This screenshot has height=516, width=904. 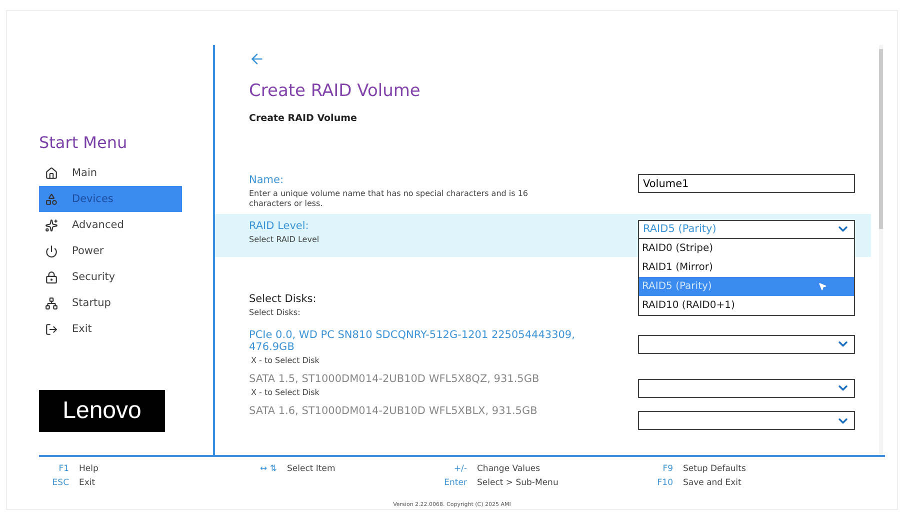 I want to click on power-icon, so click(x=51, y=251).